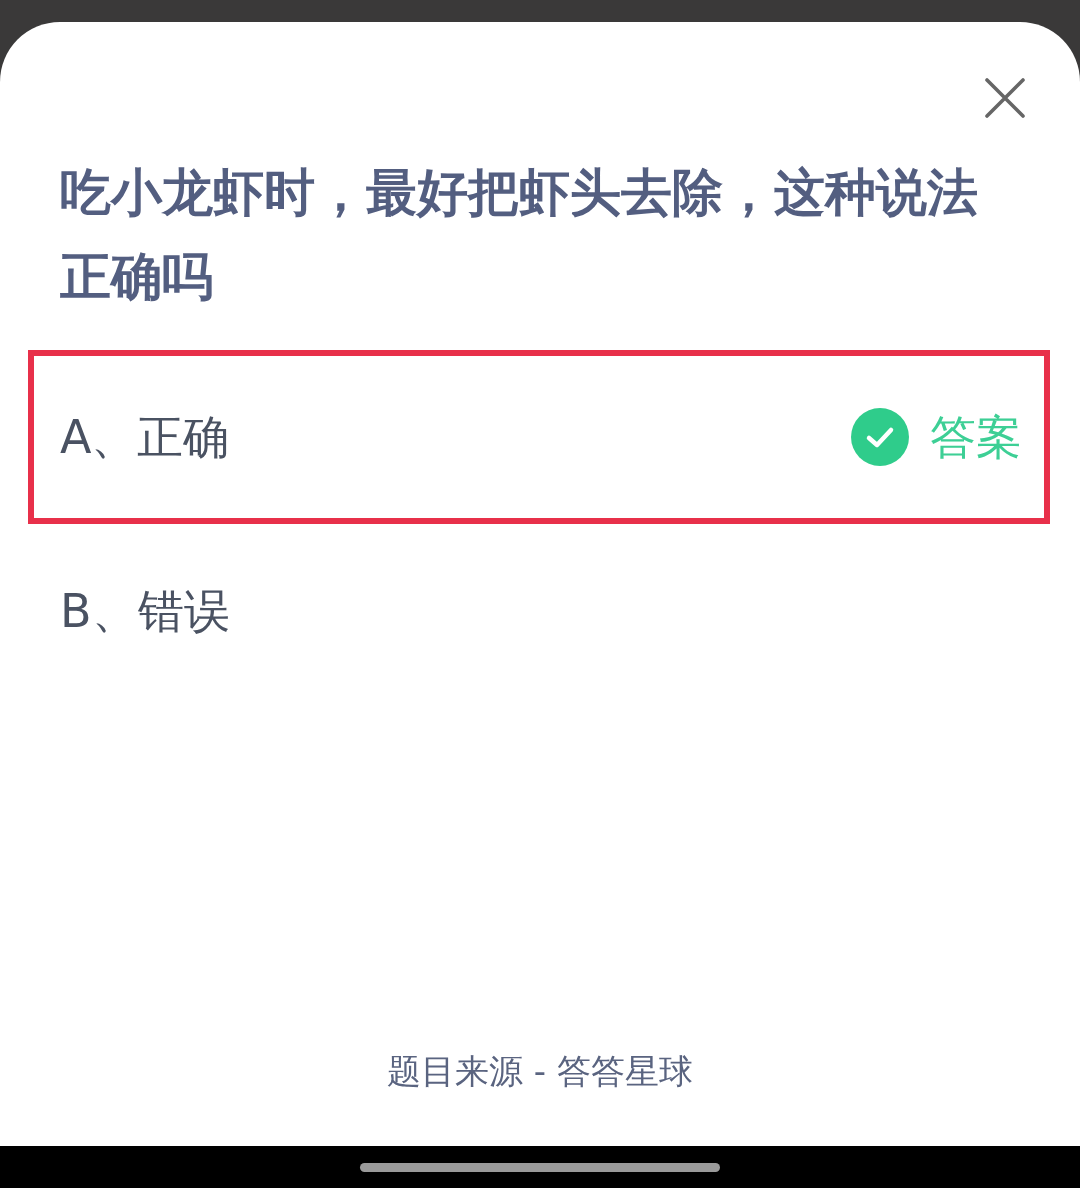 The height and width of the screenshot is (1188, 1080). I want to click on option-label: B、错误, so click(145, 611).